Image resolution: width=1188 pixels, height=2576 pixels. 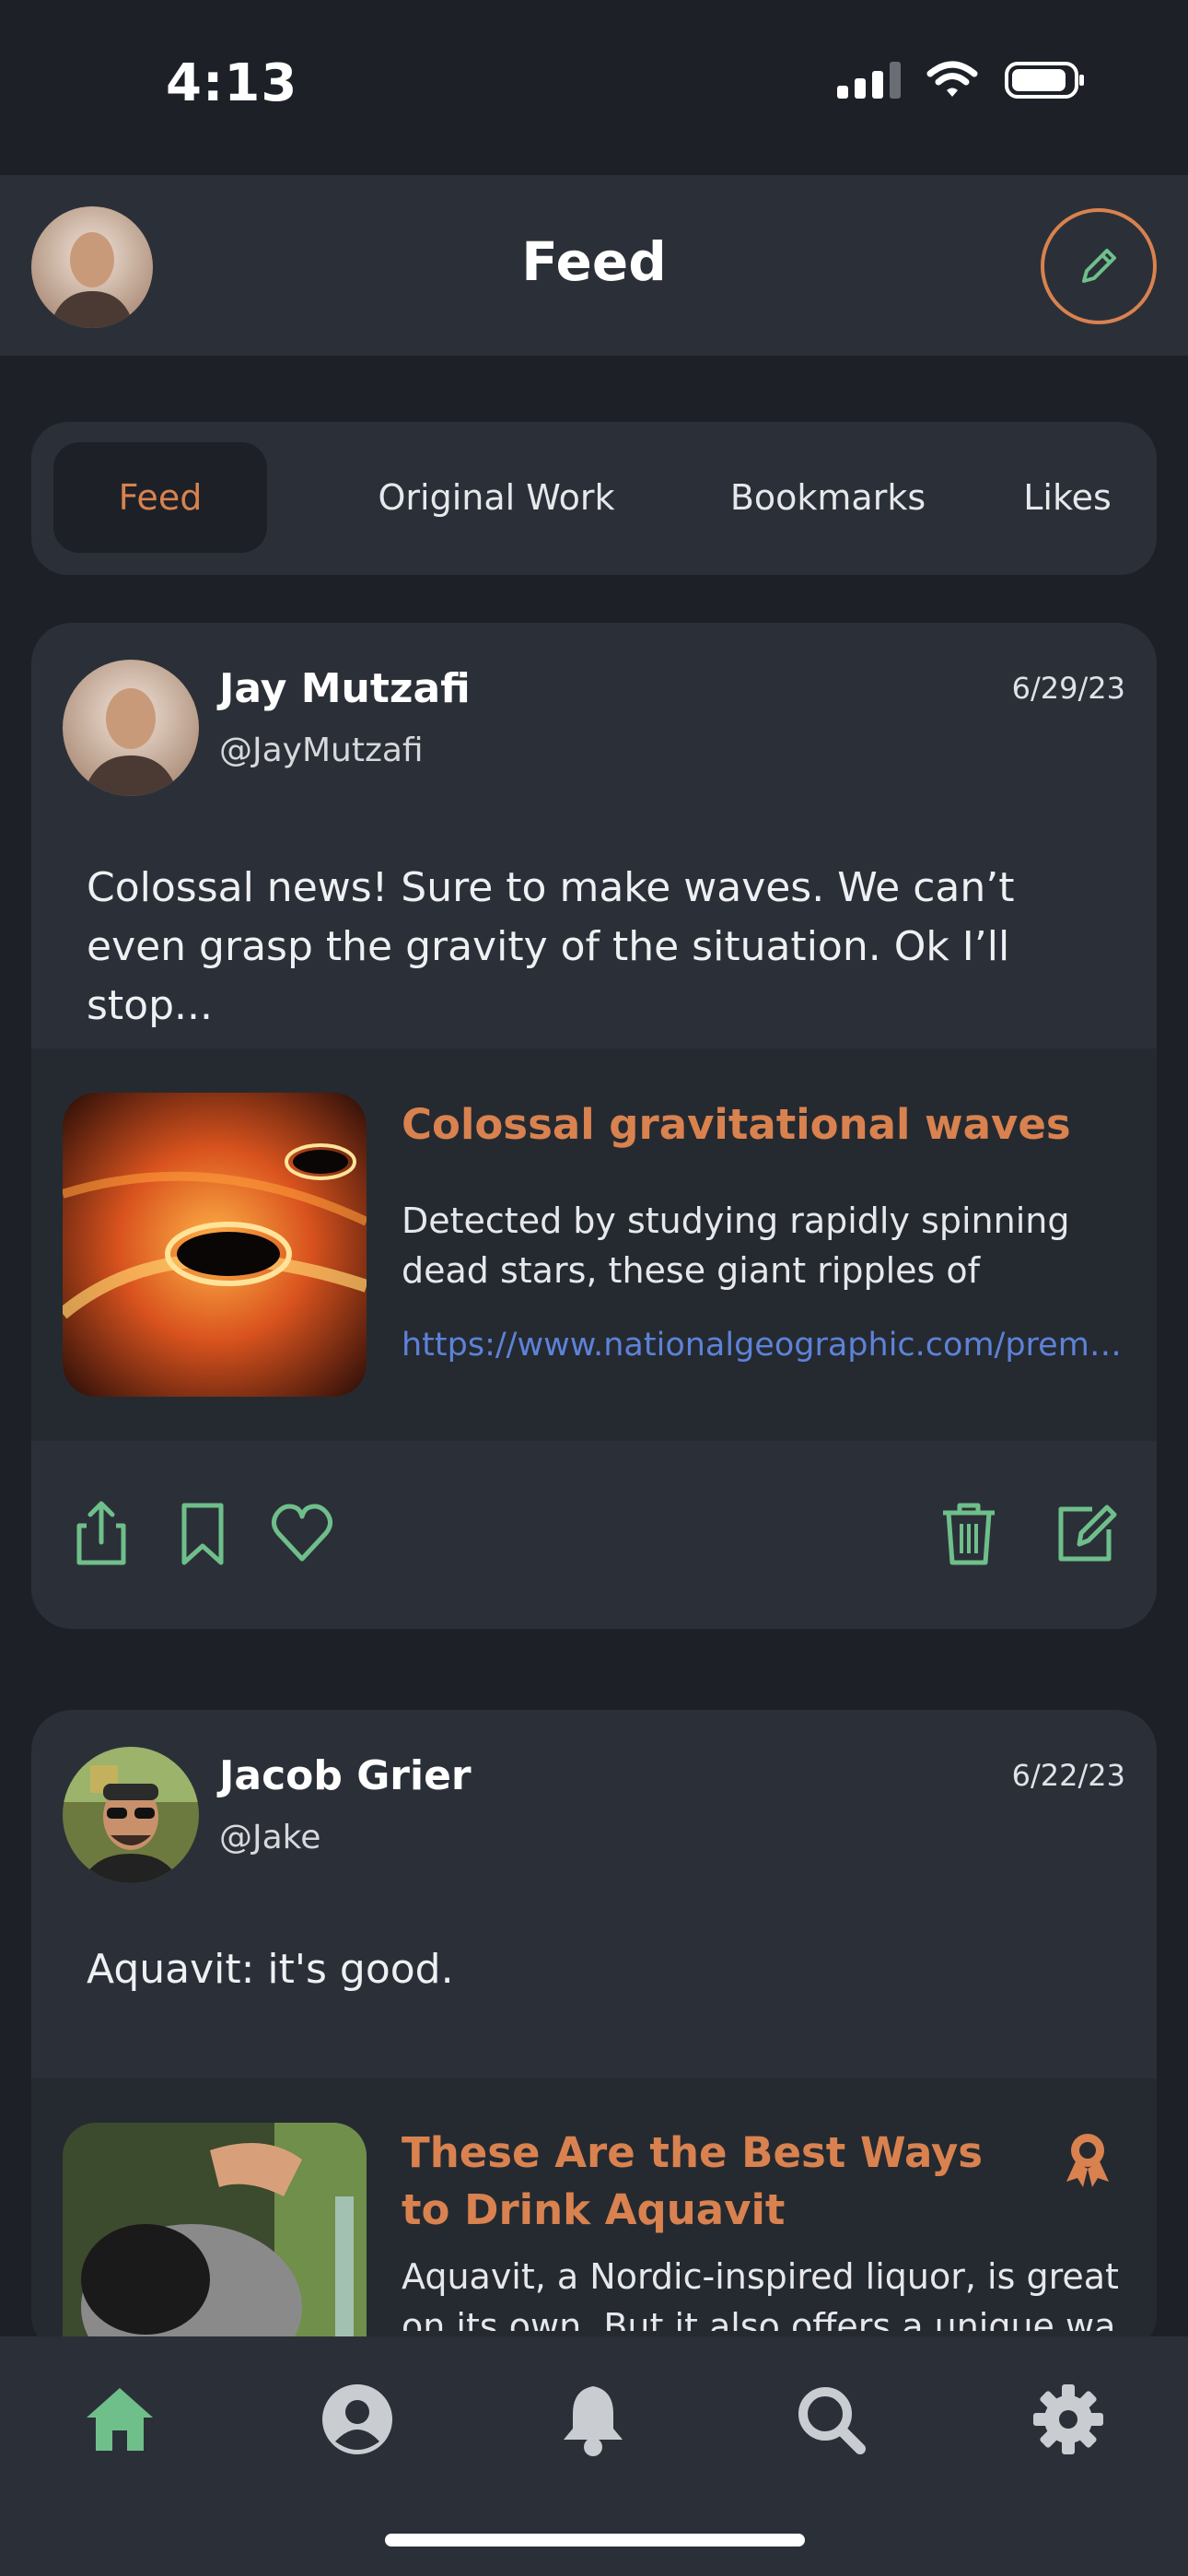 What do you see at coordinates (710, 2182) in the screenshot?
I see `link-title: These Are the Best Ways to Drink Aquavit` at bounding box center [710, 2182].